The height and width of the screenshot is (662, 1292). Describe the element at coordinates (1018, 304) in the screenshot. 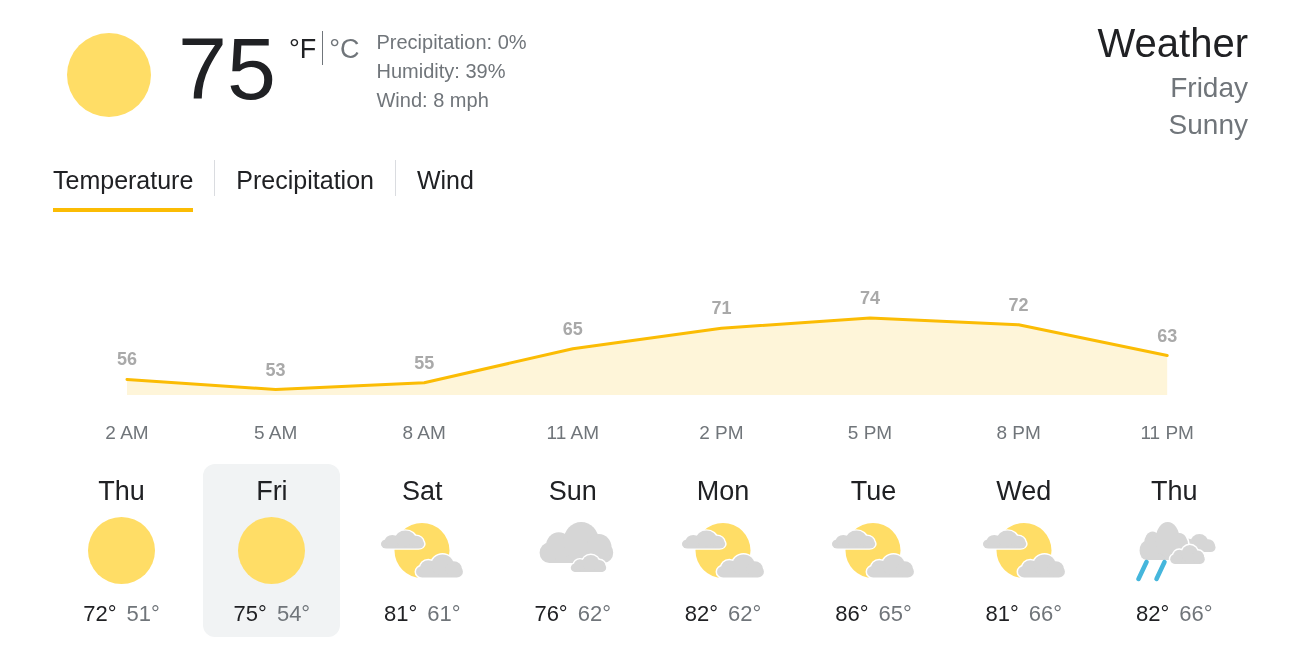

I see `temperature-label: 72` at that location.